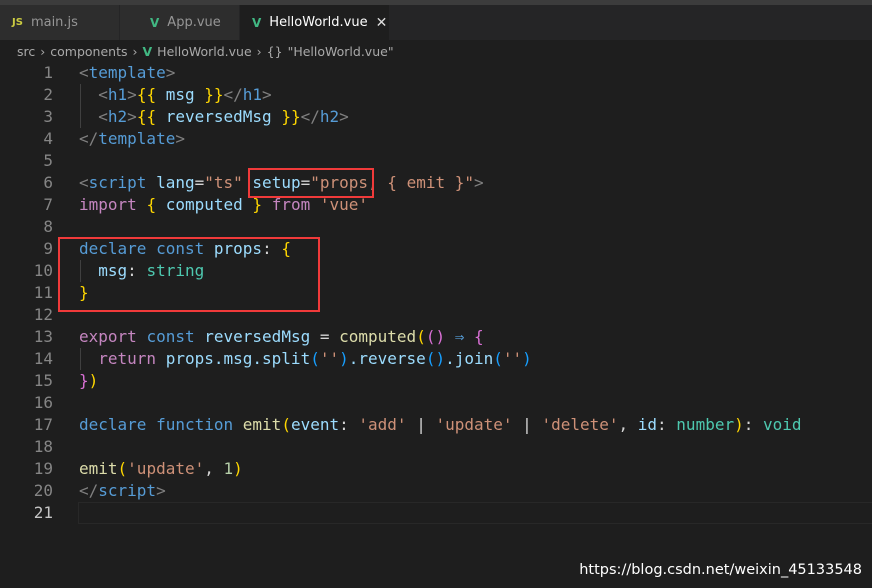 The width and height of the screenshot is (872, 588). What do you see at coordinates (382, 23) in the screenshot?
I see `close-tab-icon: ✕` at bounding box center [382, 23].